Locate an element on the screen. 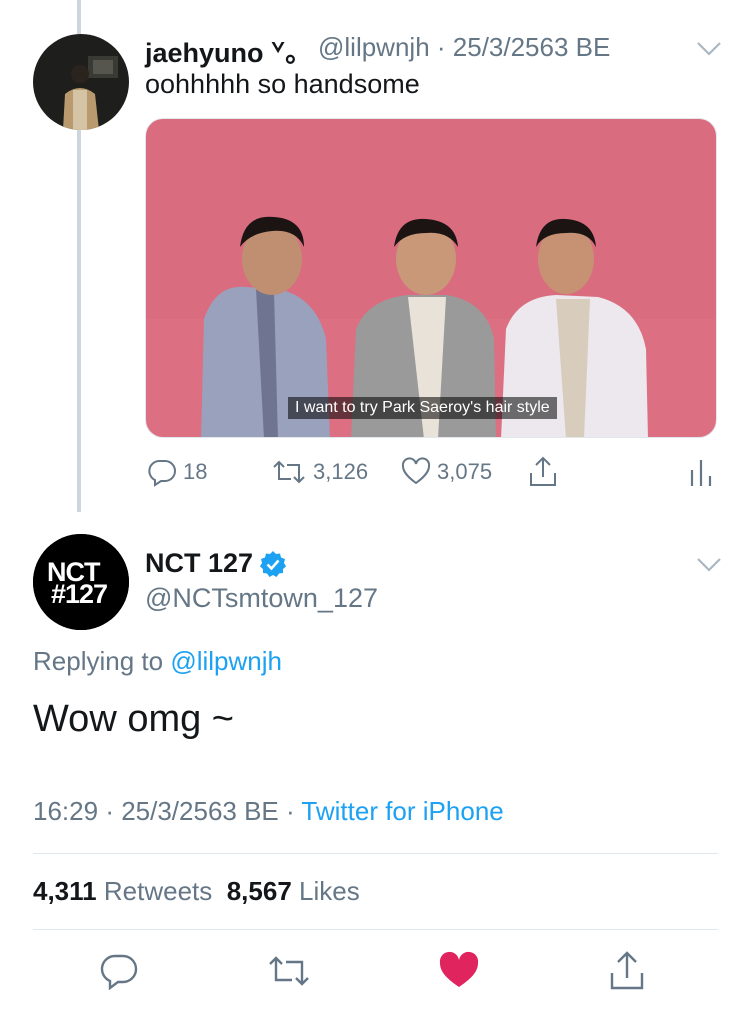 This screenshot has width=749, height=1014. analytics-icon is located at coordinates (701, 473).